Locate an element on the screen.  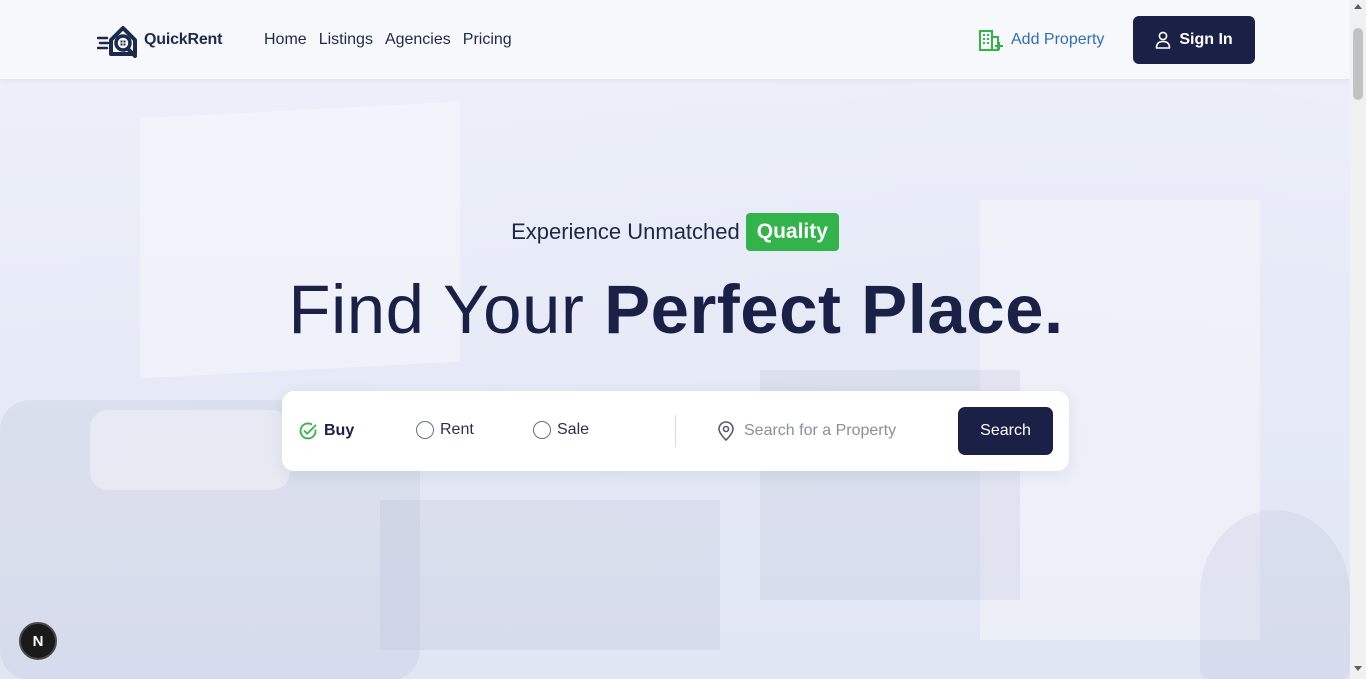
quality-badge: Quality is located at coordinates (792, 232).